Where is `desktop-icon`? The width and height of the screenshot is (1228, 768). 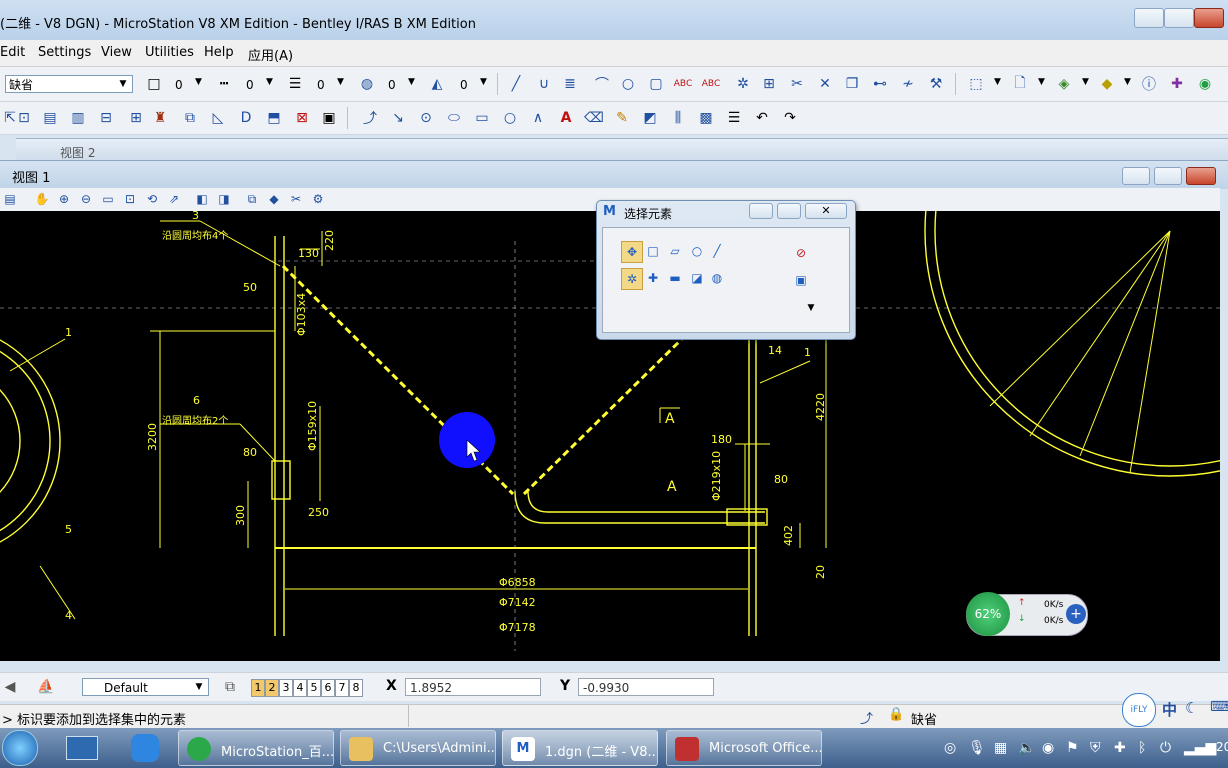 desktop-icon is located at coordinates (82, 748).